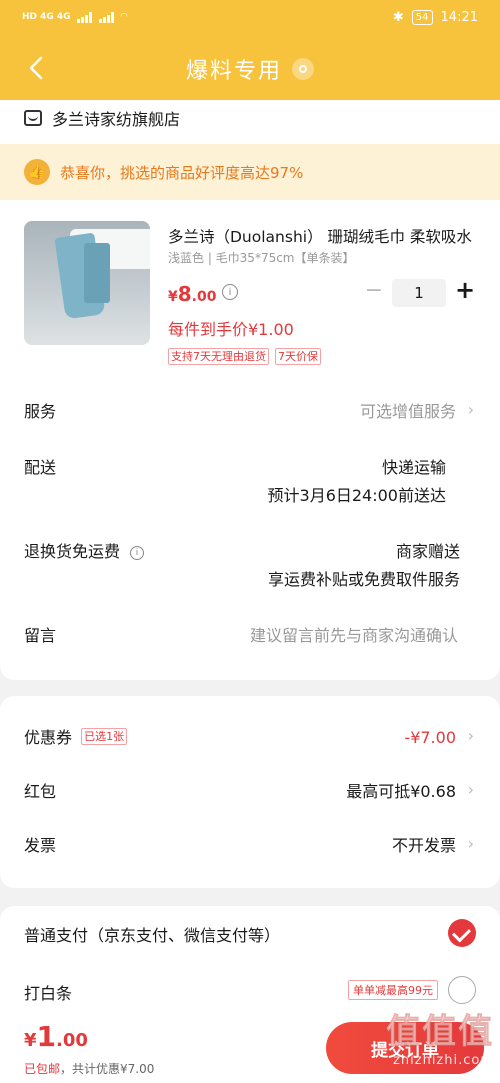  I want to click on invoice-value: 不开发票, so click(423, 845).